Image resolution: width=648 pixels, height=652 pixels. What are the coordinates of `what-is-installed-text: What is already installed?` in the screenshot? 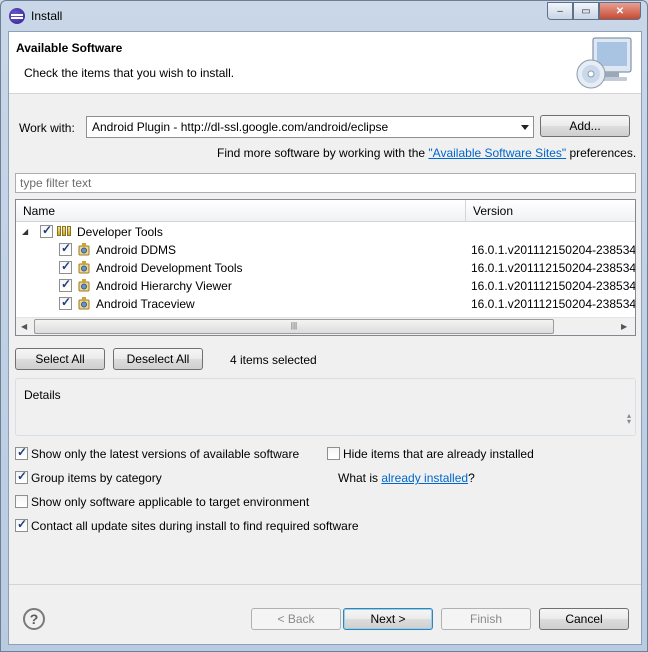 It's located at (406, 478).